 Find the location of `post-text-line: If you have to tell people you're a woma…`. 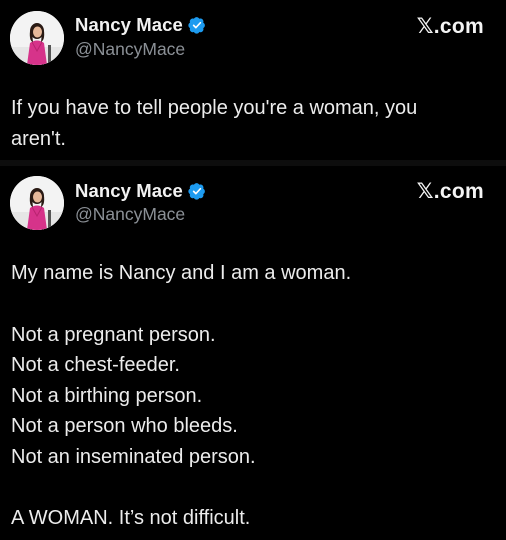

post-text-line: If you have to tell people you're a woma… is located at coordinates (214, 108).